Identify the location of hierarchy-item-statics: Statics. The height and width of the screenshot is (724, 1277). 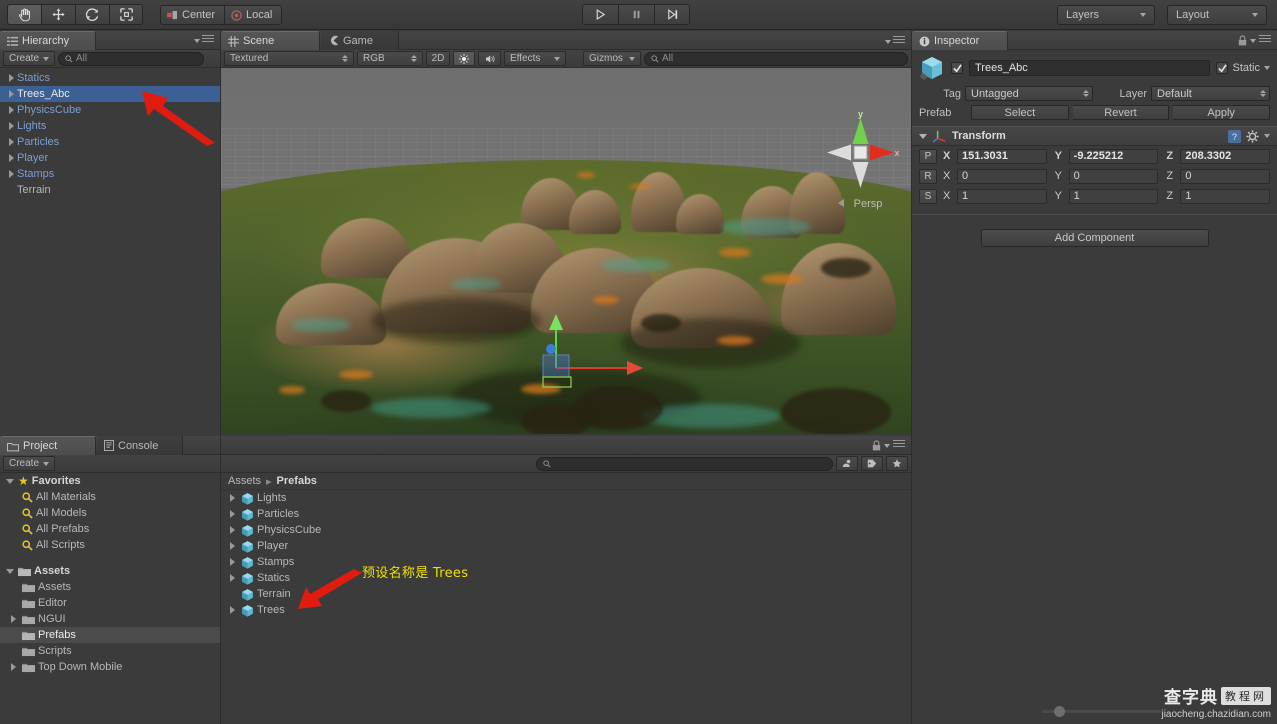
(110, 78).